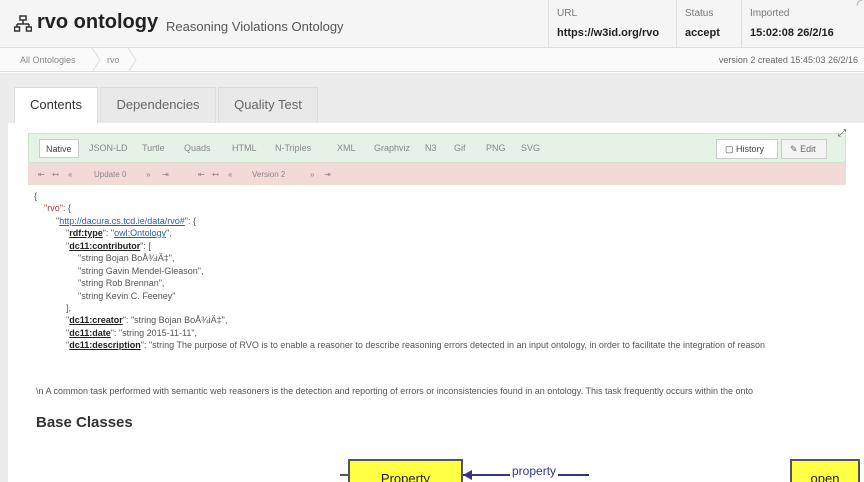 The height and width of the screenshot is (482, 864). What do you see at coordinates (770, 13) in the screenshot?
I see `imported-label: Imported` at bounding box center [770, 13].